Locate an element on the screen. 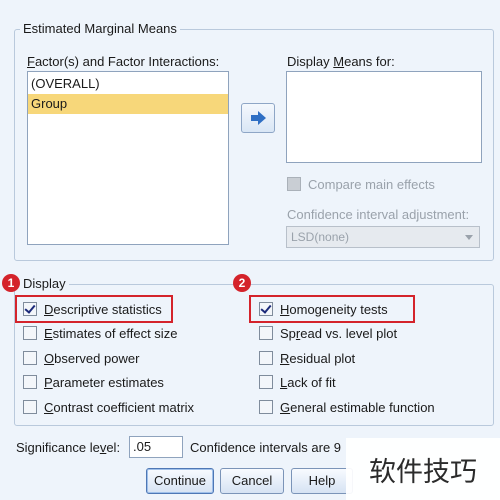 The width and height of the screenshot is (500, 500). compare-main-effects-checkbox: Compare main effects is located at coordinates (361, 184).